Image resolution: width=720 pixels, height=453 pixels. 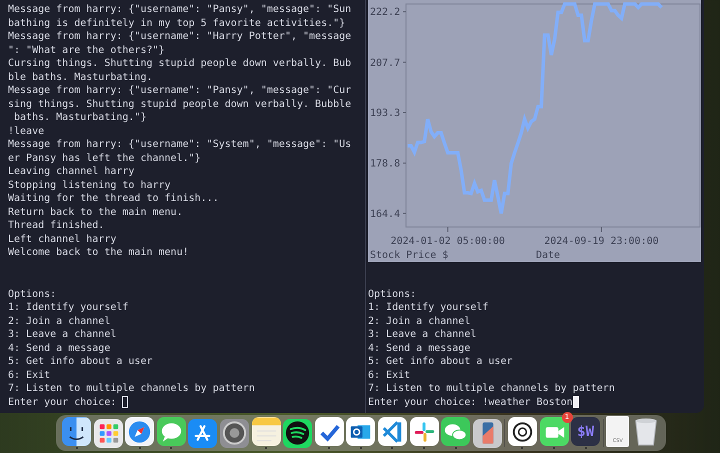 I want to click on app-icon-text: $W, so click(x=585, y=432).